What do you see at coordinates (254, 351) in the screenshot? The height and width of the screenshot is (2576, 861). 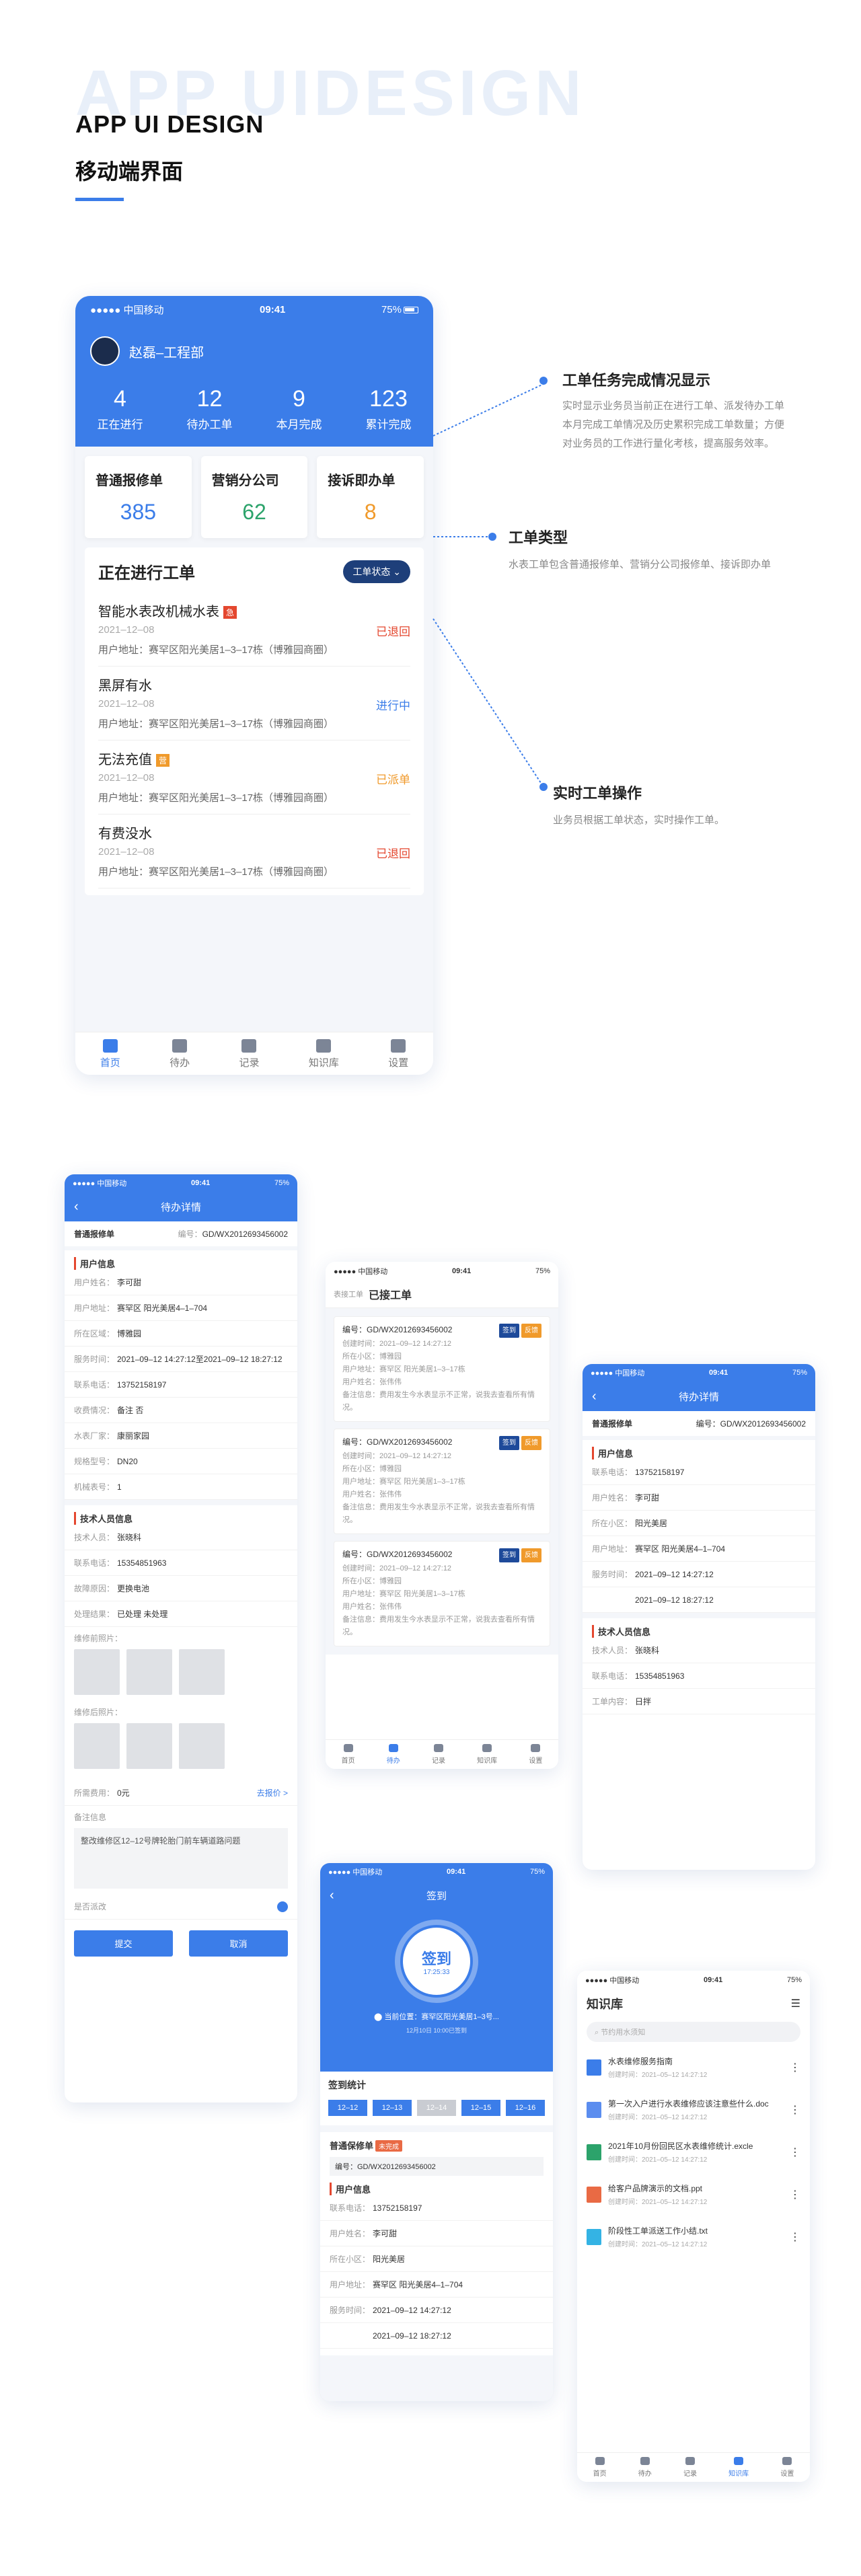 I see `profile: 赵磊–工程部` at bounding box center [254, 351].